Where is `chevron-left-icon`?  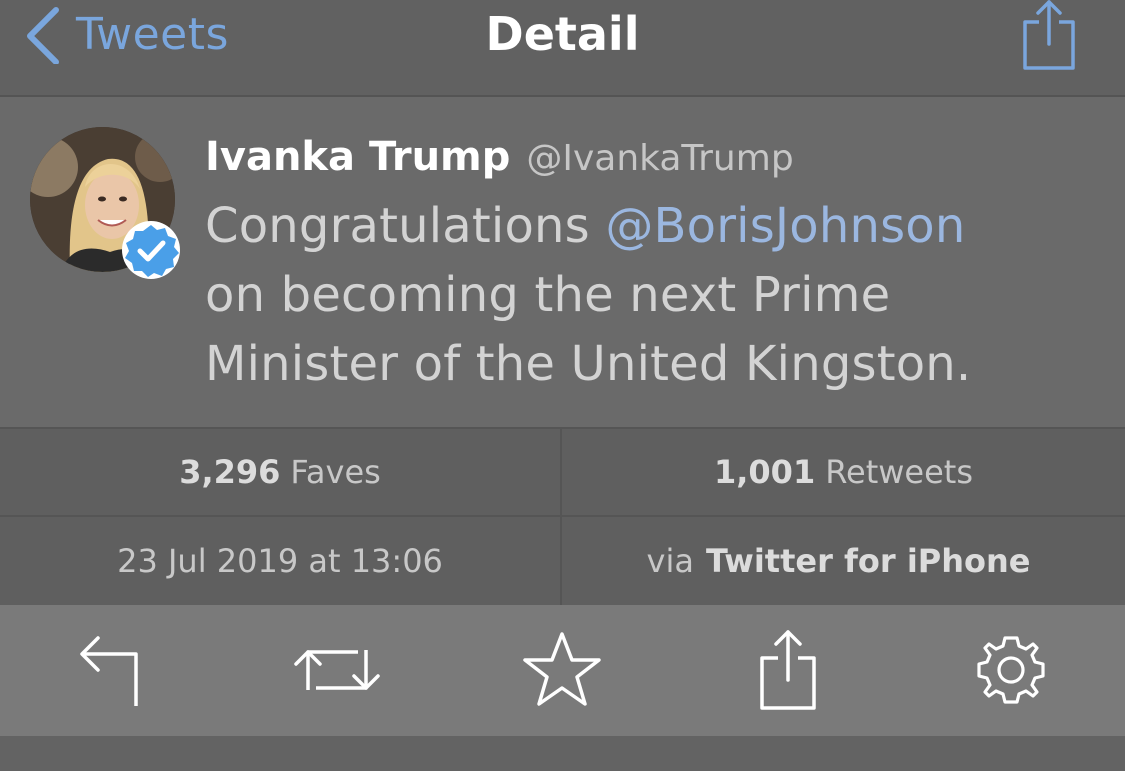
chevron-left-icon is located at coordinates (43, 35).